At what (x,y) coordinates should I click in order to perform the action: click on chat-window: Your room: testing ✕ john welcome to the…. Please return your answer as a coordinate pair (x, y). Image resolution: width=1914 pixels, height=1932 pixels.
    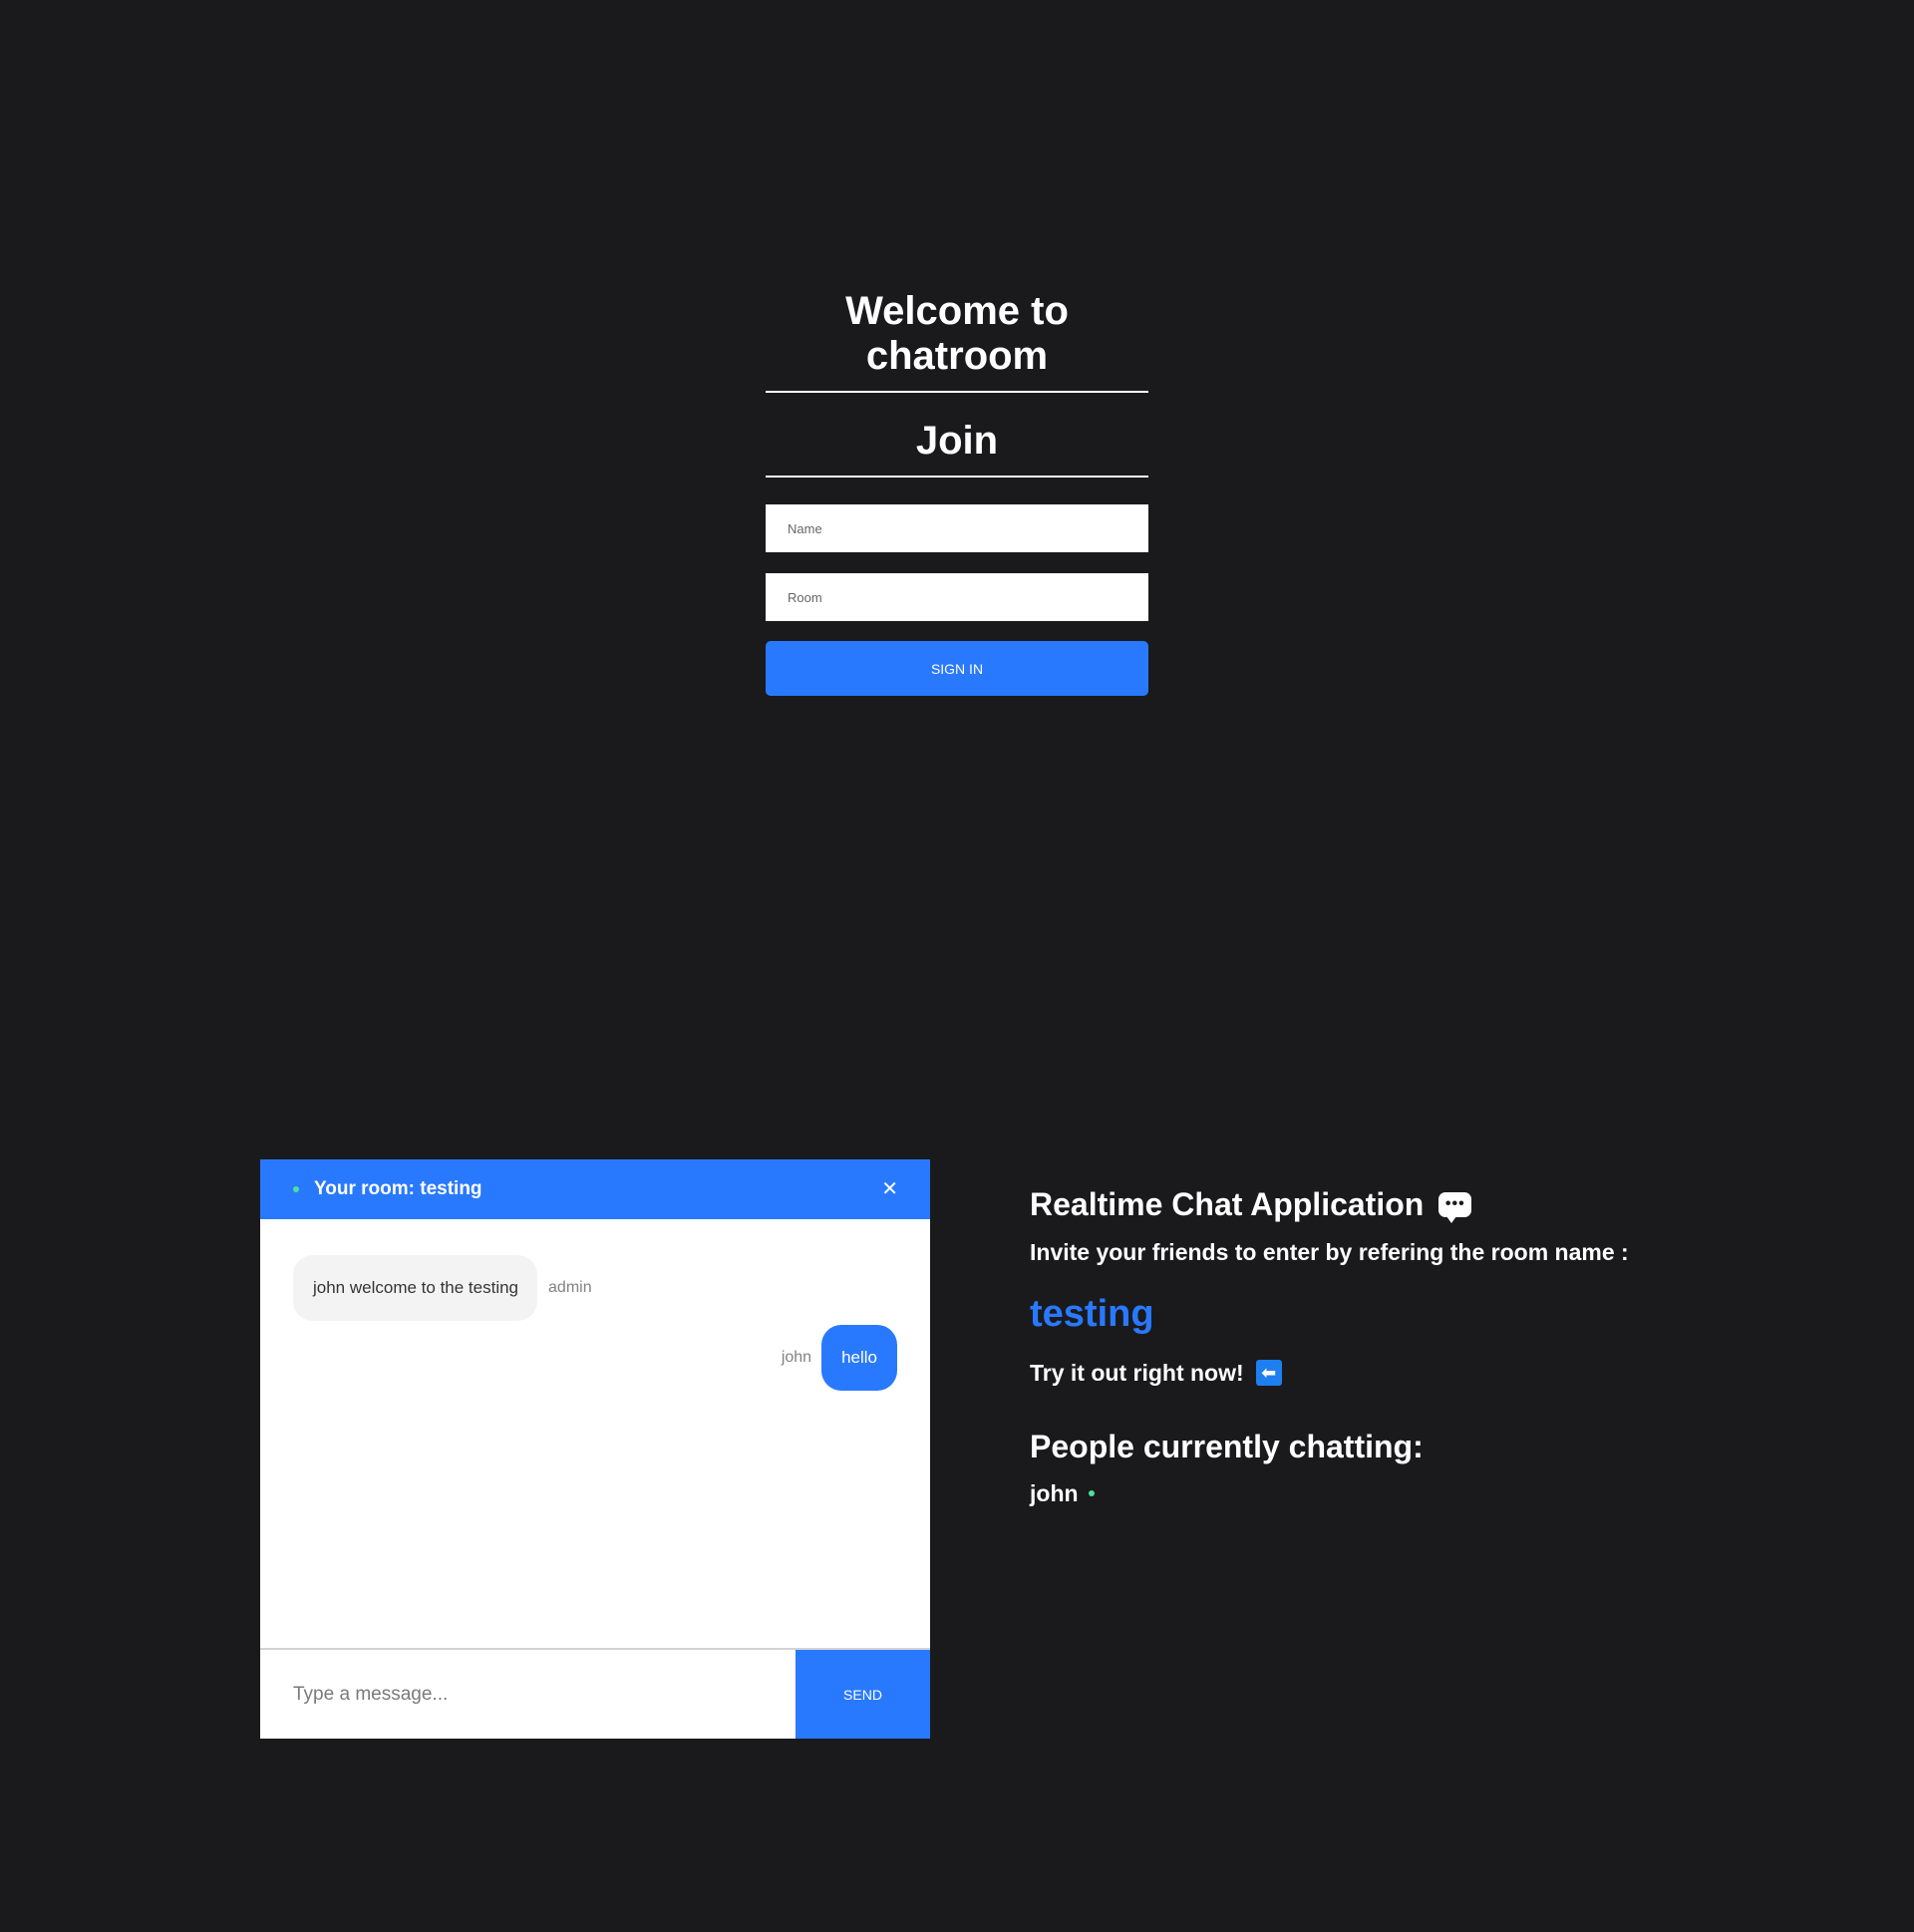
    Looking at the image, I should click on (595, 1449).